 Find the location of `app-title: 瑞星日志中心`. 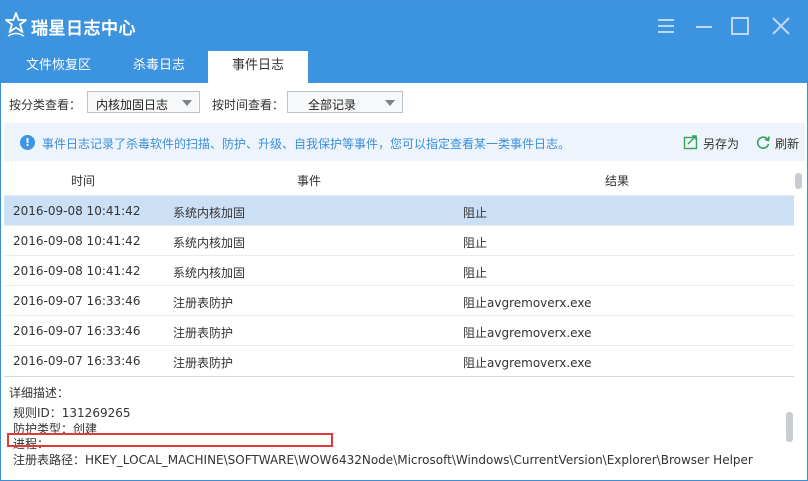

app-title: 瑞星日志中心 is located at coordinates (83, 29).